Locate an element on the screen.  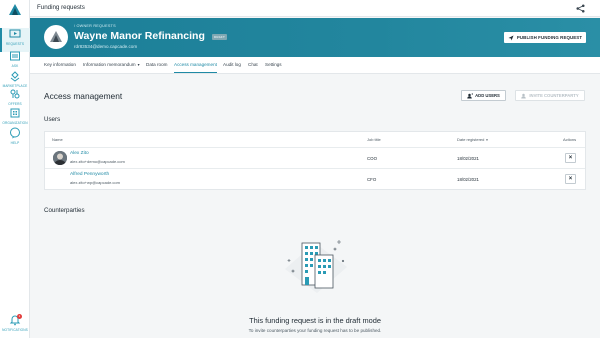
share-icon is located at coordinates (580, 8).